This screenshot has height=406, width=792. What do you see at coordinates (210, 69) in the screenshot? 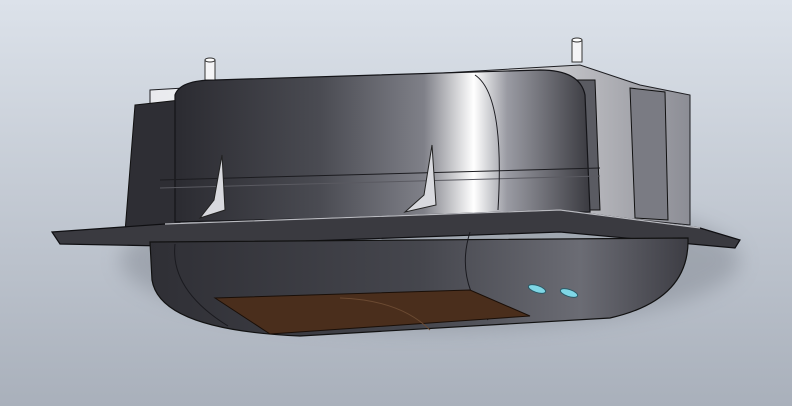
I see `mounting-pin-left` at bounding box center [210, 69].